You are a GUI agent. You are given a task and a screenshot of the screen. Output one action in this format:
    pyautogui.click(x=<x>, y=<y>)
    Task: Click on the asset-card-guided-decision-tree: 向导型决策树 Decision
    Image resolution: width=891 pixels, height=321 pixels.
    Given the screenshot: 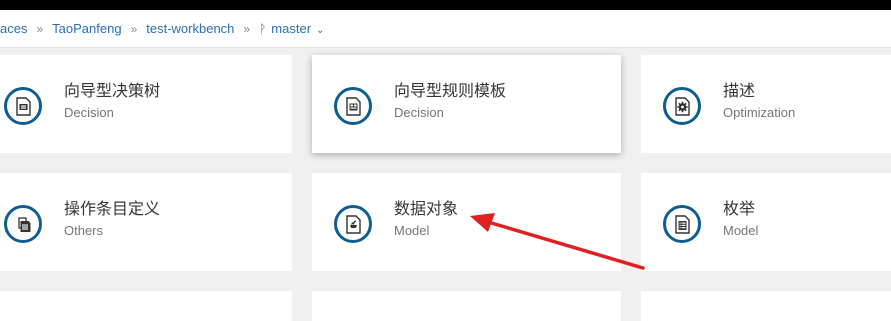 What is the action you would take?
    pyautogui.click(x=146, y=104)
    